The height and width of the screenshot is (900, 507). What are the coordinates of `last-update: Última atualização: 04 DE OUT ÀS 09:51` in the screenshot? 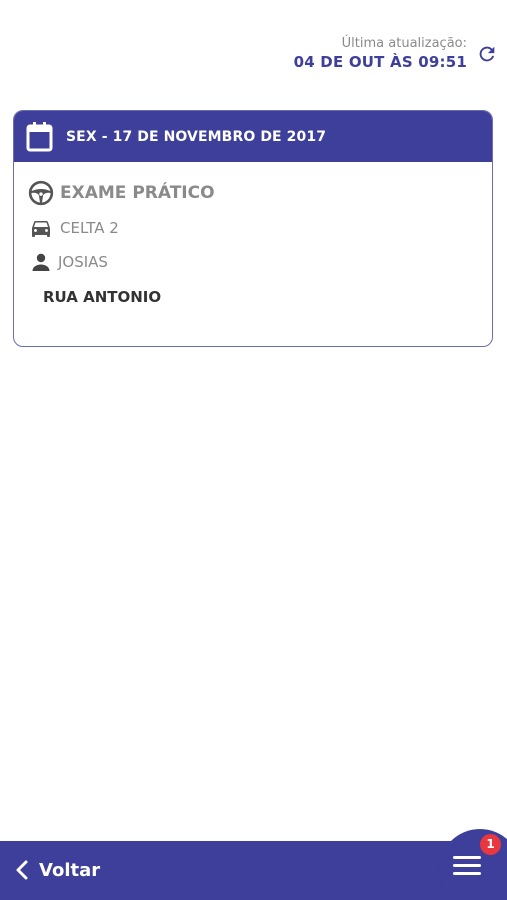 It's located at (380, 54).